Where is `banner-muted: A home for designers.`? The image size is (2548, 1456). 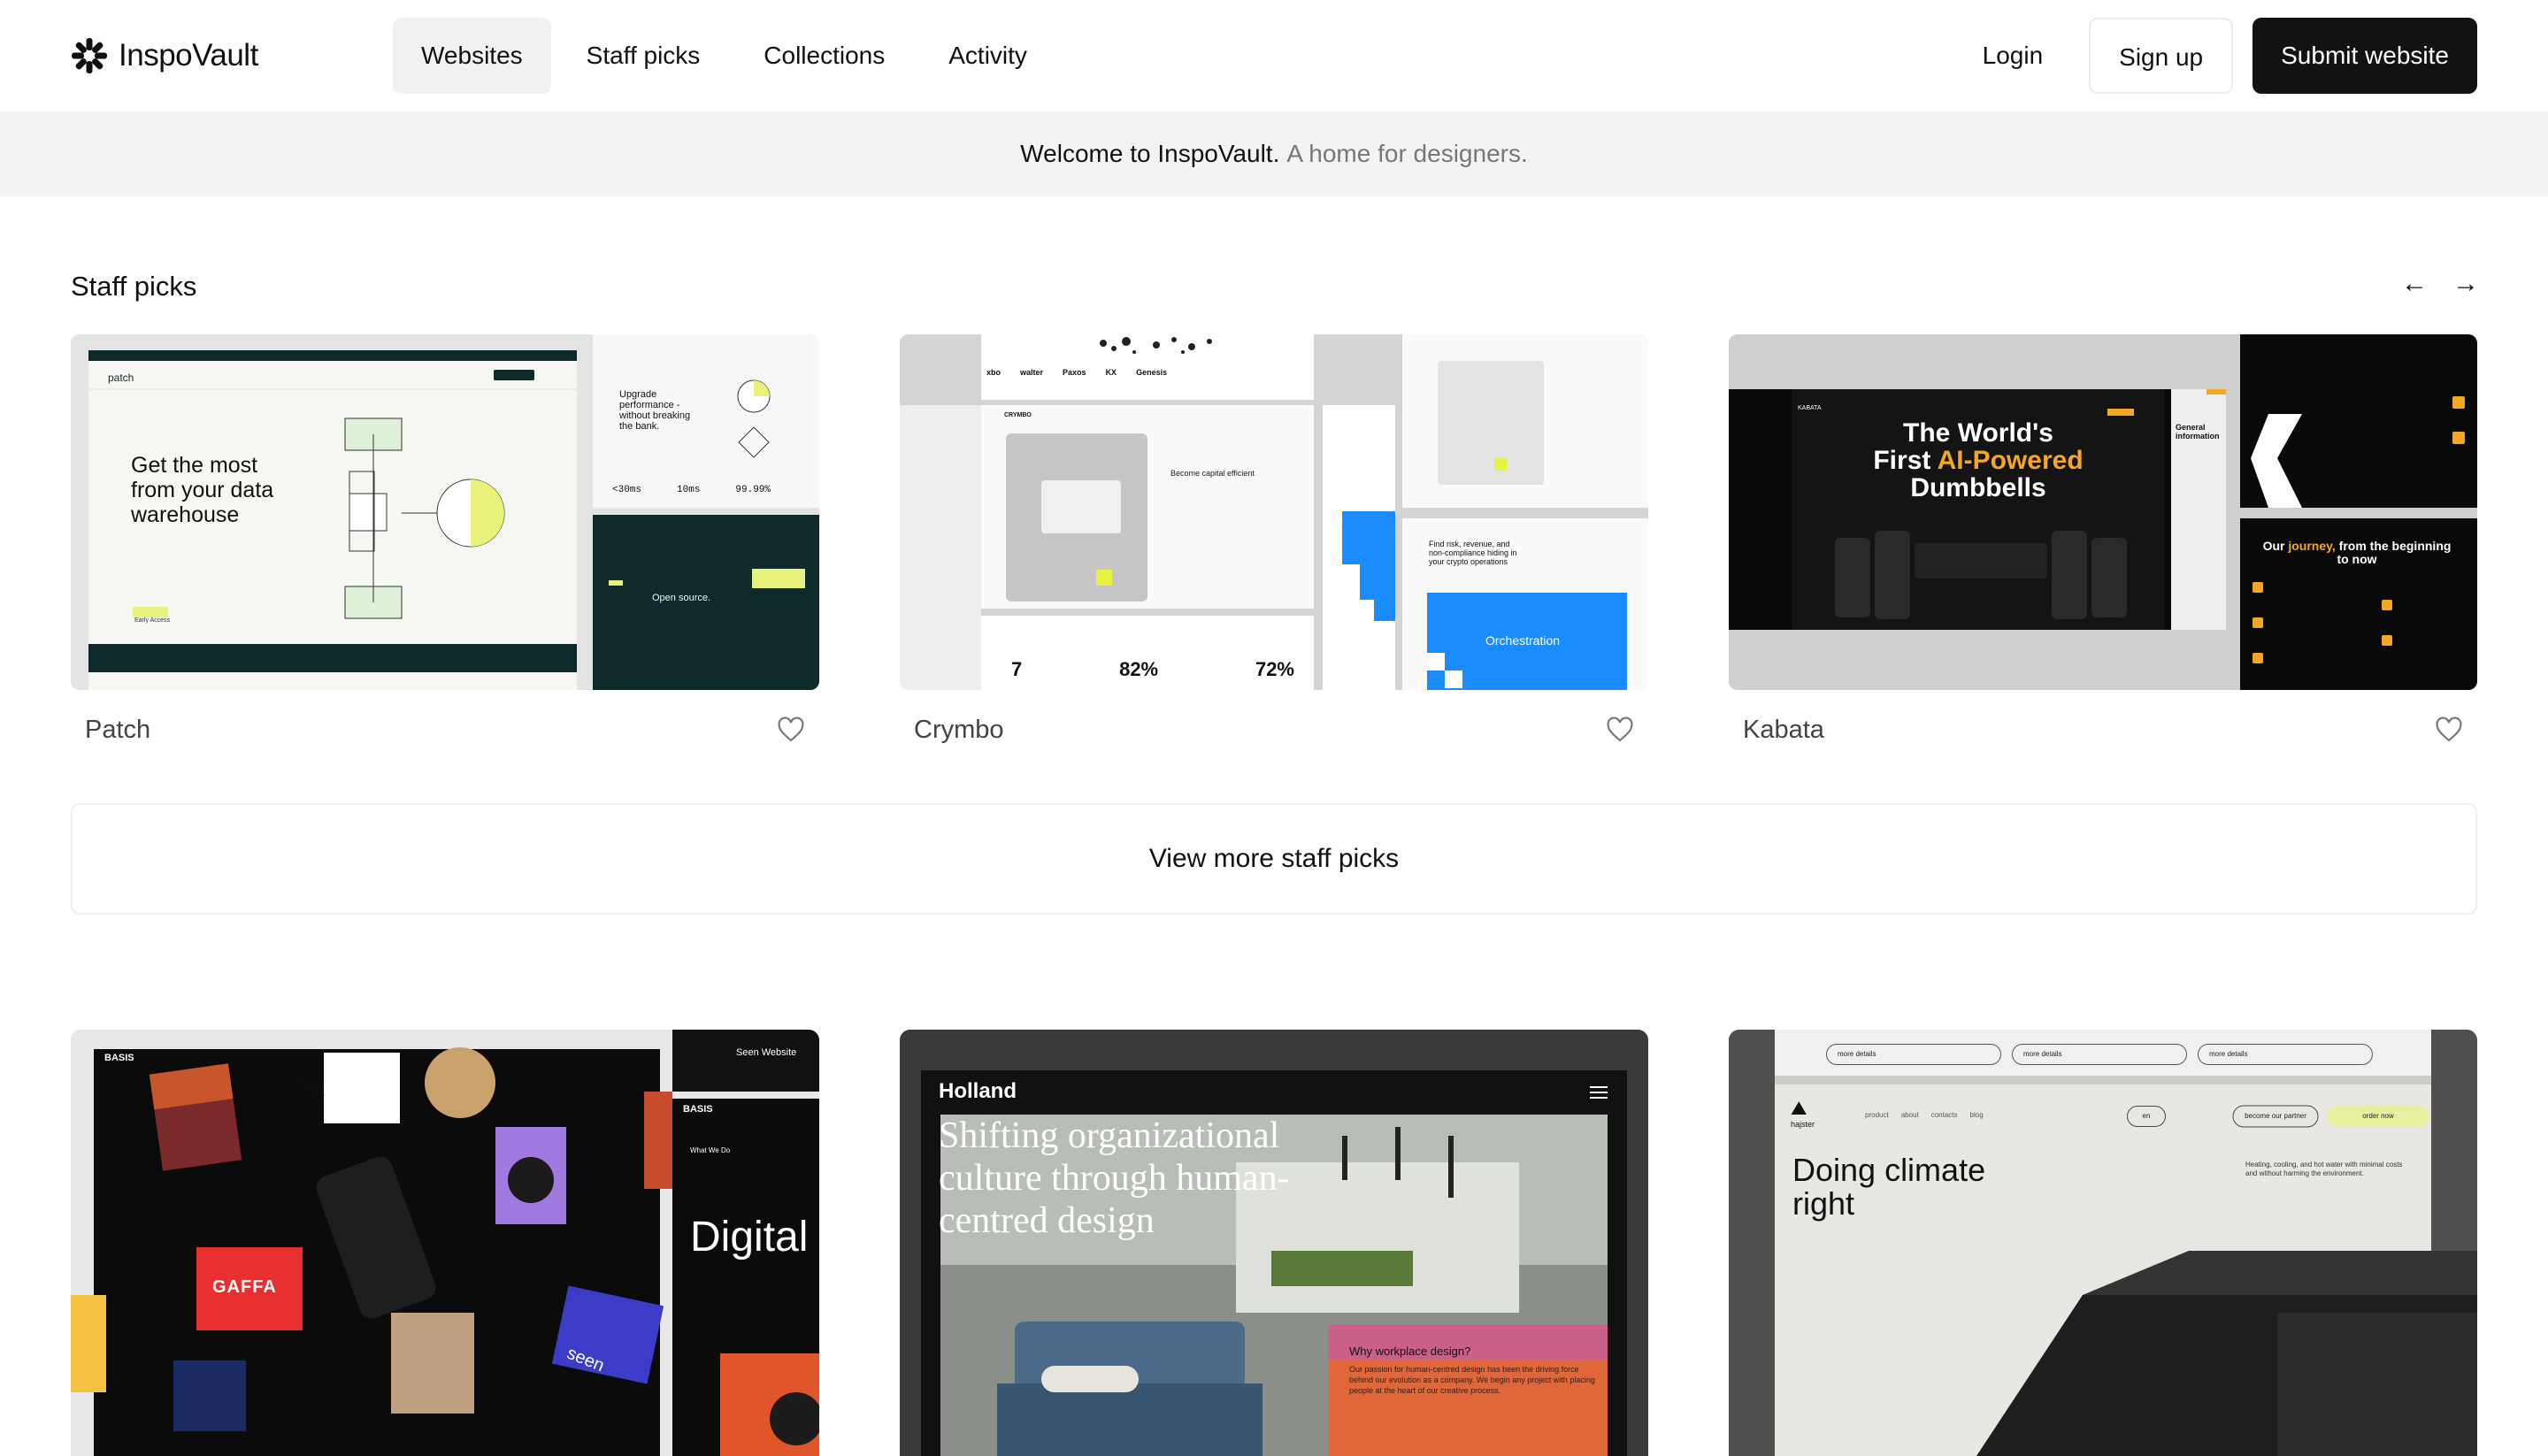 banner-muted: A home for designers. is located at coordinates (1407, 153).